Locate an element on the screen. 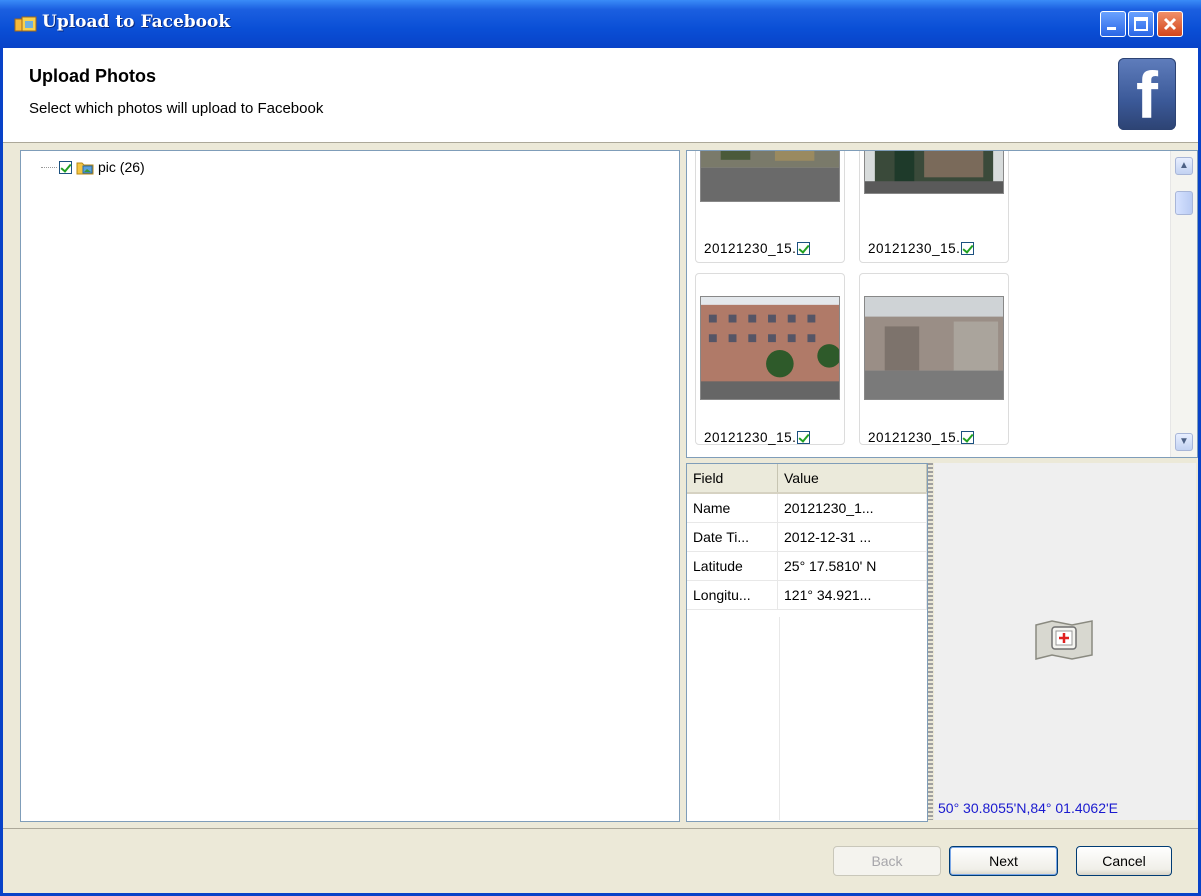 The width and height of the screenshot is (1201, 896). scroll-down-button: ▼ is located at coordinates (1184, 442).